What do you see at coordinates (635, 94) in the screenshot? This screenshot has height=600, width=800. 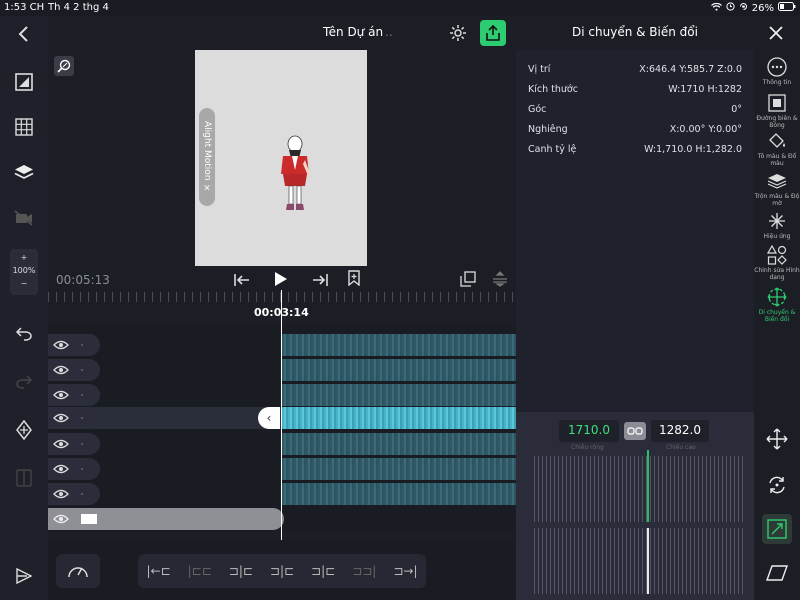 I see `prop-size: Kích thước W:1710 H:1282` at bounding box center [635, 94].